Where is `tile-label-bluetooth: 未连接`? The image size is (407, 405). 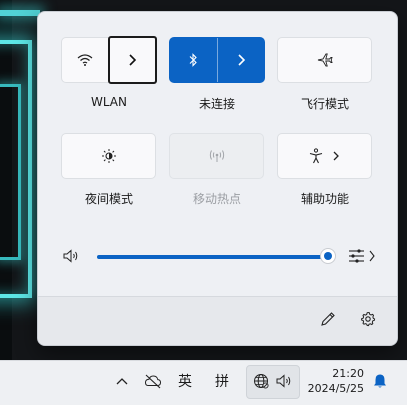 tile-label-bluetooth: 未连接 is located at coordinates (216, 104).